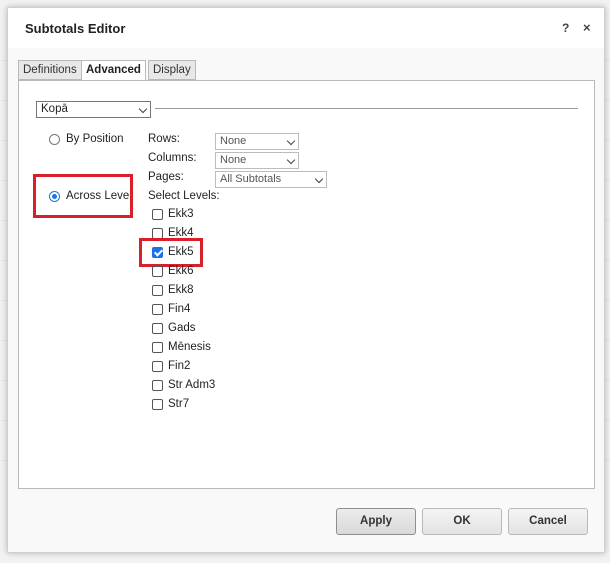 This screenshot has width=610, height=563. I want to click on level-label: Ekk6, so click(181, 271).